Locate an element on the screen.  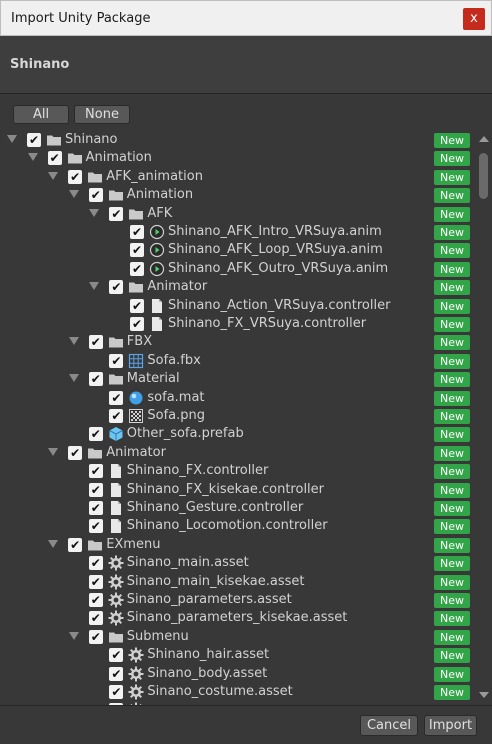
tree-row: ✔ Sinano_main.asset New is located at coordinates (239, 563).